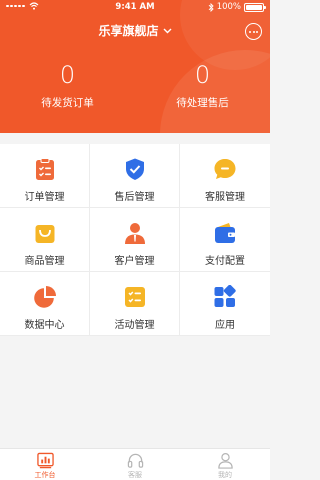 The image size is (320, 480). I want to click on activity-checklist-icon, so click(134, 297).